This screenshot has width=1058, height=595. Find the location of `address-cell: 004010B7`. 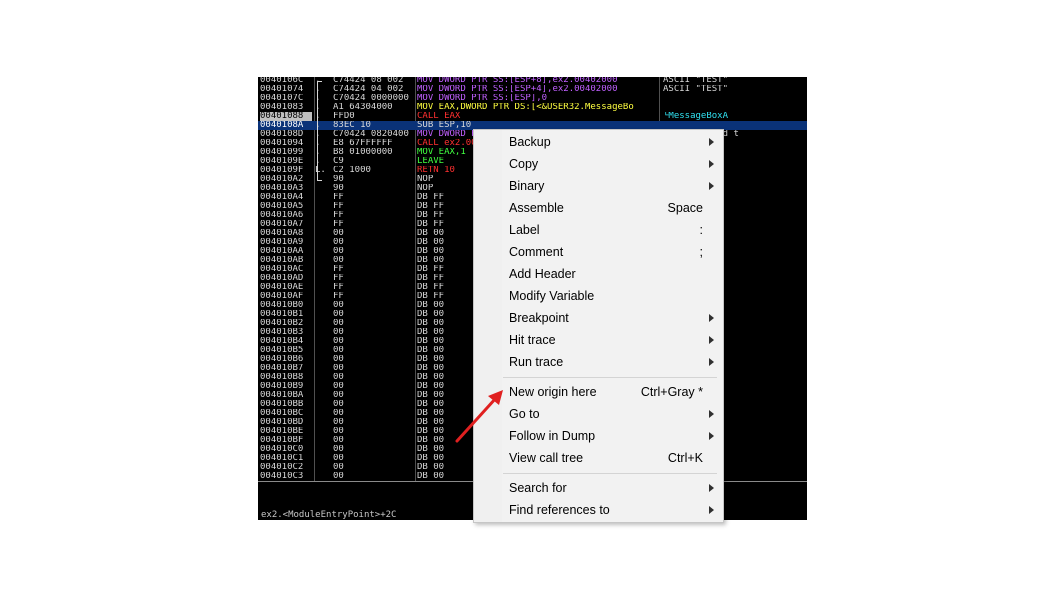

address-cell: 004010B7 is located at coordinates (282, 368).